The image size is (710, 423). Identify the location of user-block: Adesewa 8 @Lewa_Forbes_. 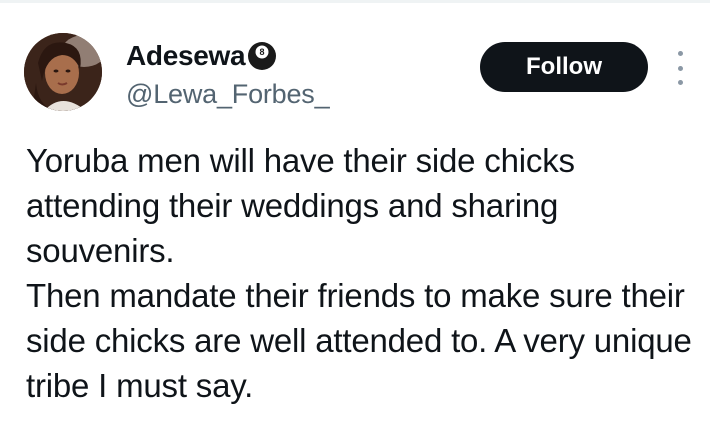
(228, 73).